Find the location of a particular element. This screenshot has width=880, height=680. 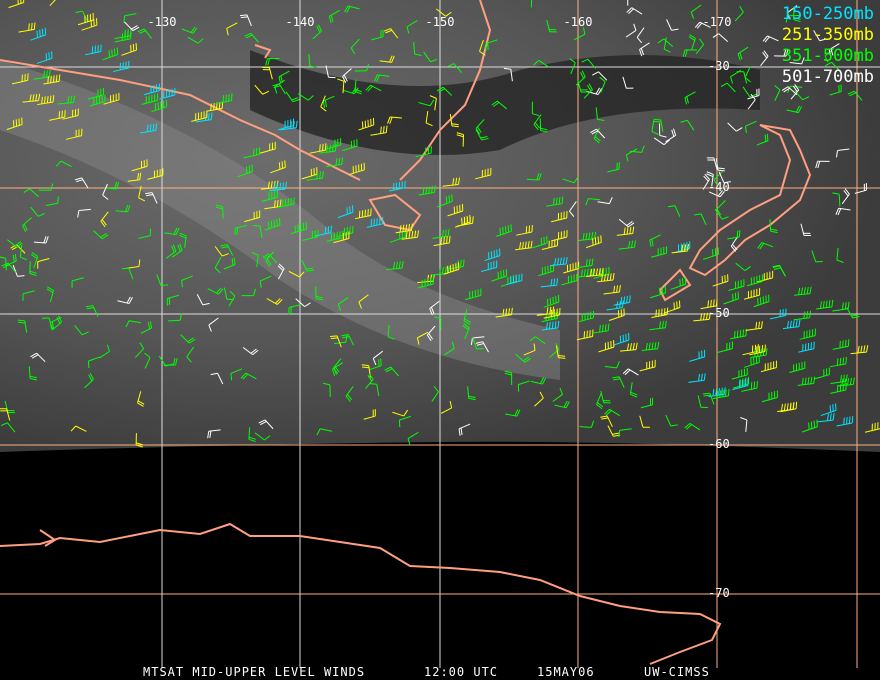

time-label: 12:00 UTC is located at coordinates (461, 672).